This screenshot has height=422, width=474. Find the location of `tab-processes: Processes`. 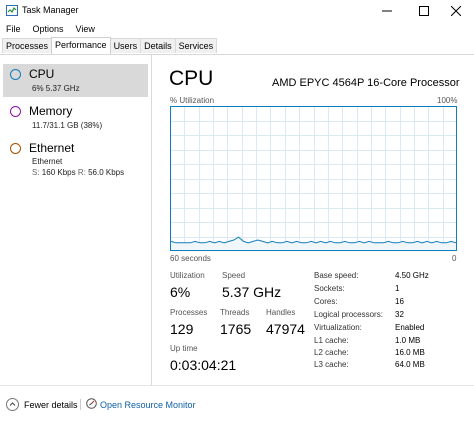

tab-processes: Processes is located at coordinates (27, 45).